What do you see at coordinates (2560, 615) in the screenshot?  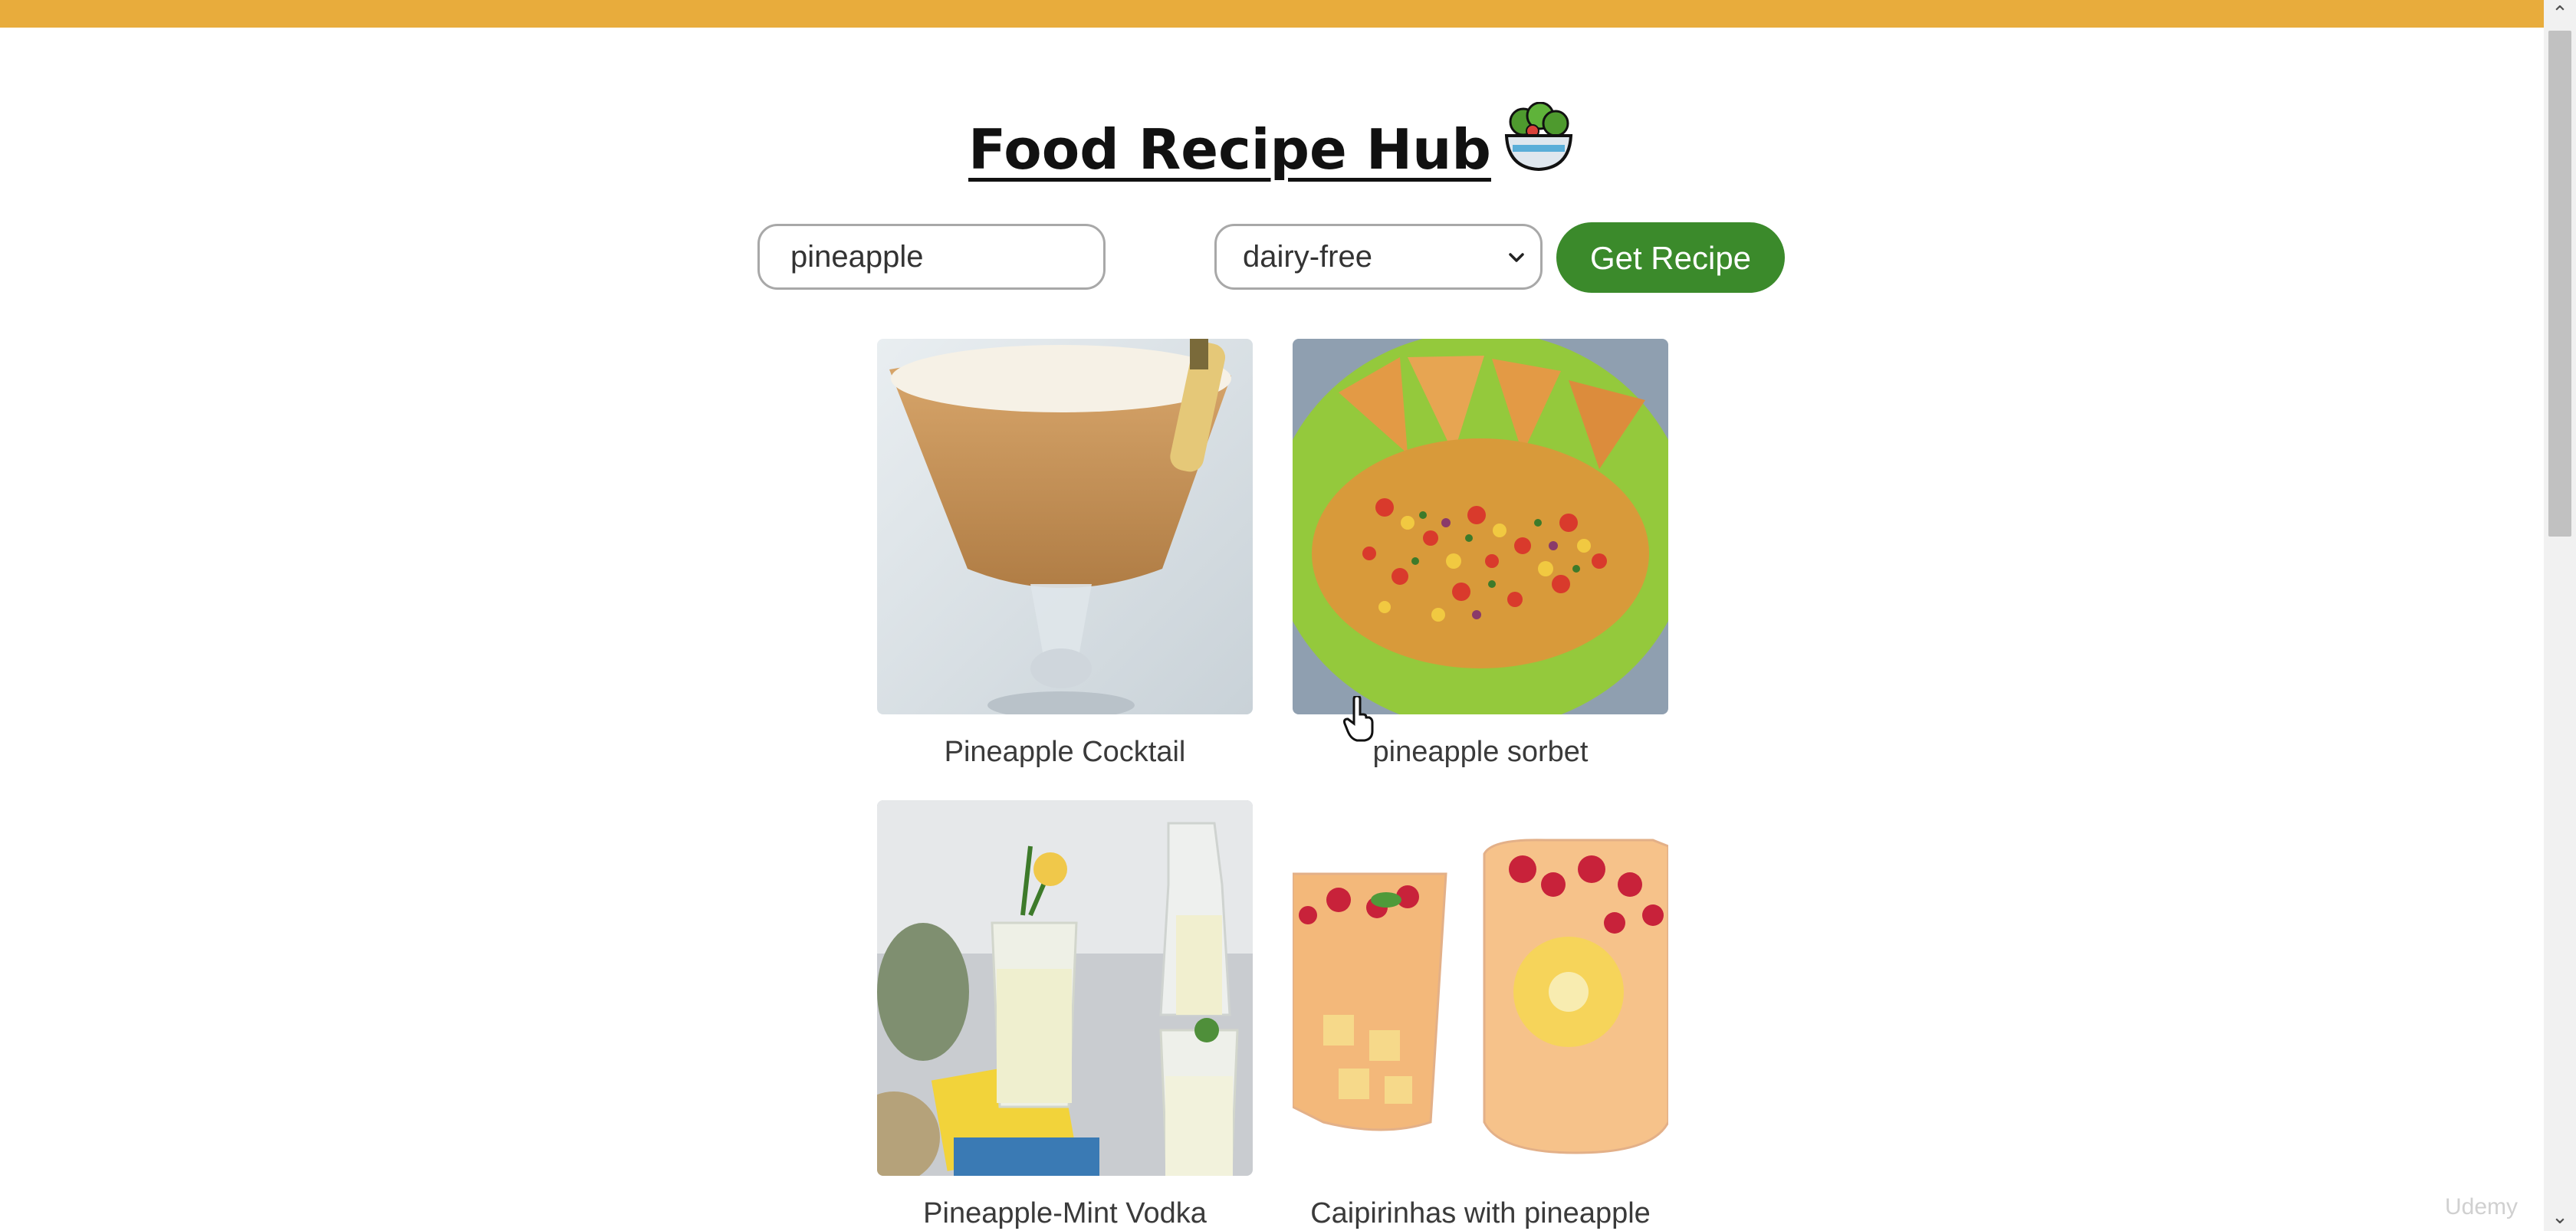 I see `vertical-scrollbar: ⌃ ⌄` at bounding box center [2560, 615].